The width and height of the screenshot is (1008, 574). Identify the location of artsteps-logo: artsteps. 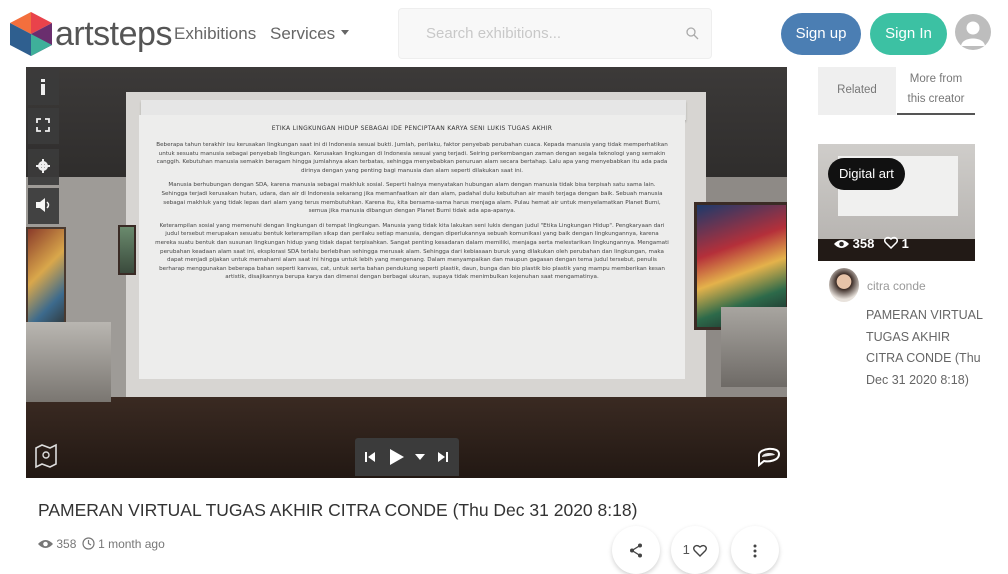
(91, 34).